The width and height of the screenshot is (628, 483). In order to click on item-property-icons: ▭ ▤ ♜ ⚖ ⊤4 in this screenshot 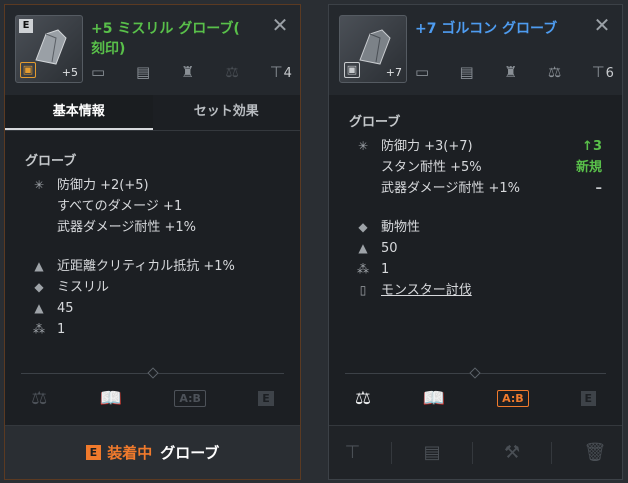, I will do `click(191, 72)`.